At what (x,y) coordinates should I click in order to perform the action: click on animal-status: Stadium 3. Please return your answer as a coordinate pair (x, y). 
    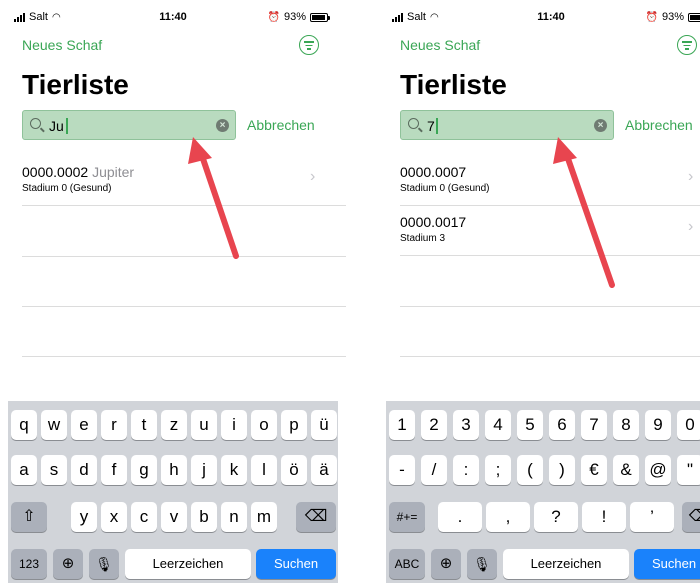
    Looking at the image, I should click on (423, 238).